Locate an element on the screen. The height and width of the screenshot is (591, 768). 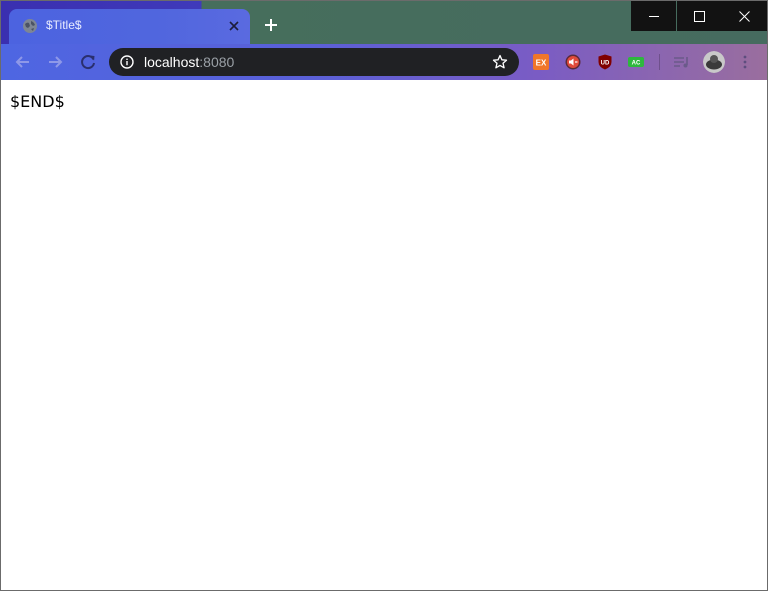
browser-toolbar: localhost:8080 EX UD AC is located at coordinates (384, 62).